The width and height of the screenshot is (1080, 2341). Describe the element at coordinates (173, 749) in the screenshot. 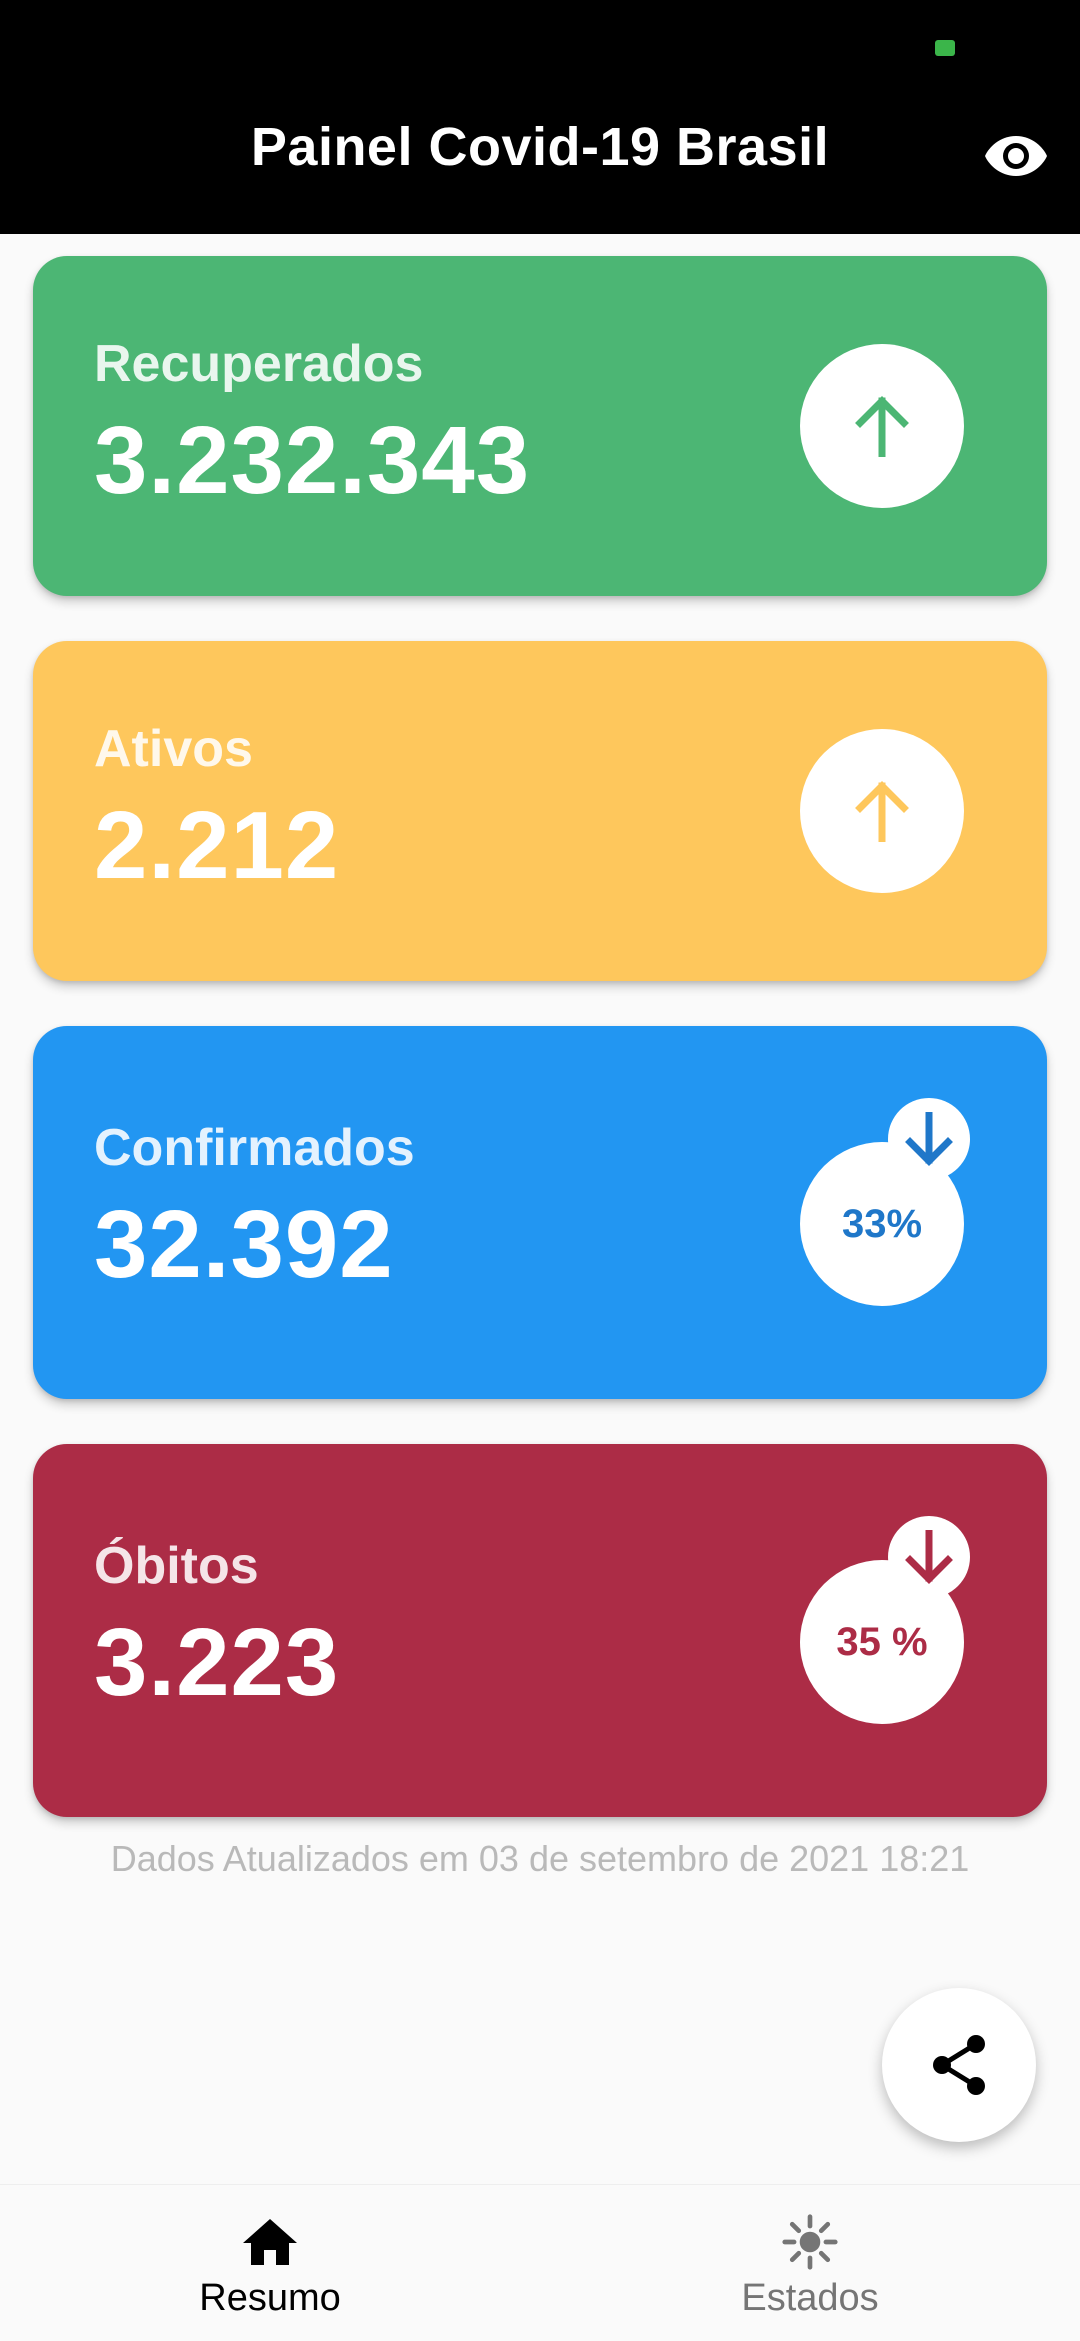

I see `card-label: Ativos` at that location.